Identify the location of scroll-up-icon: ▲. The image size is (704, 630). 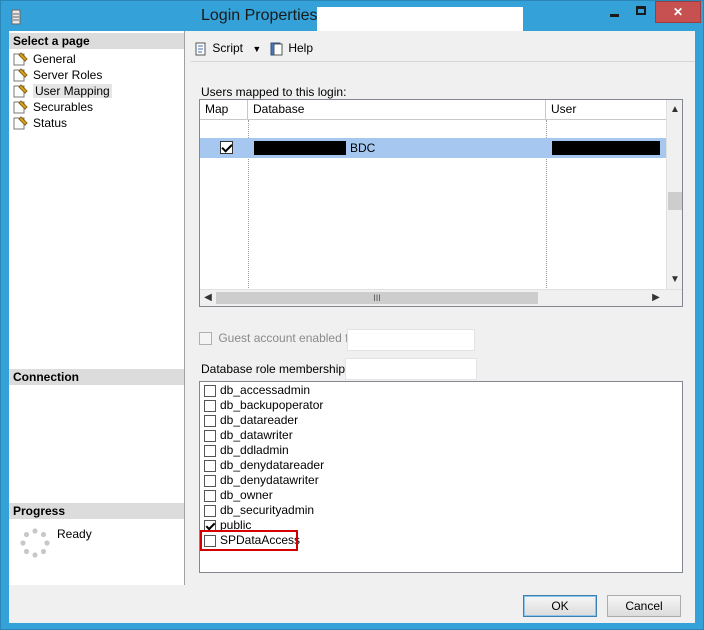
(675, 110).